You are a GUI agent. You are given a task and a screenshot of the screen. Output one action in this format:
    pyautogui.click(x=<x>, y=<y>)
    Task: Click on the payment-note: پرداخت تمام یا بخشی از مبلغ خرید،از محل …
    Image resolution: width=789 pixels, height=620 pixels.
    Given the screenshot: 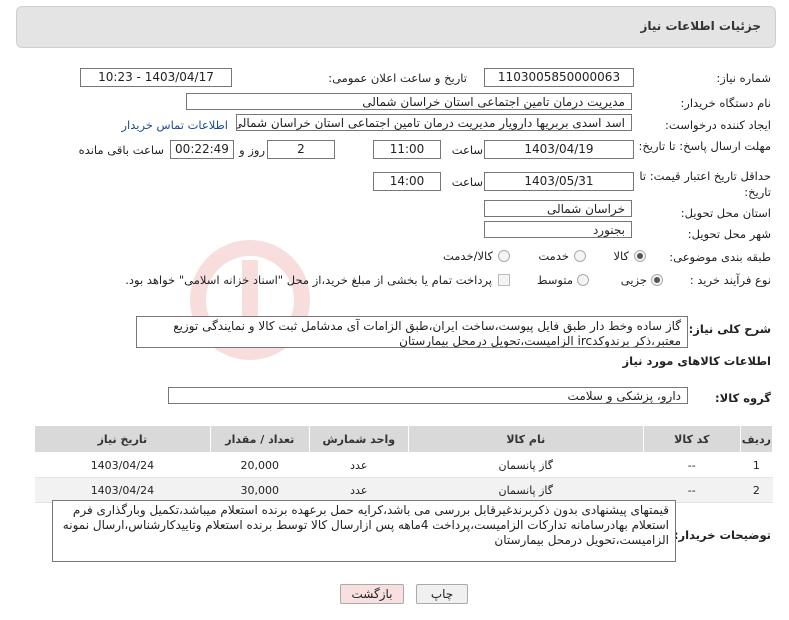 What is the action you would take?
    pyautogui.click(x=308, y=280)
    